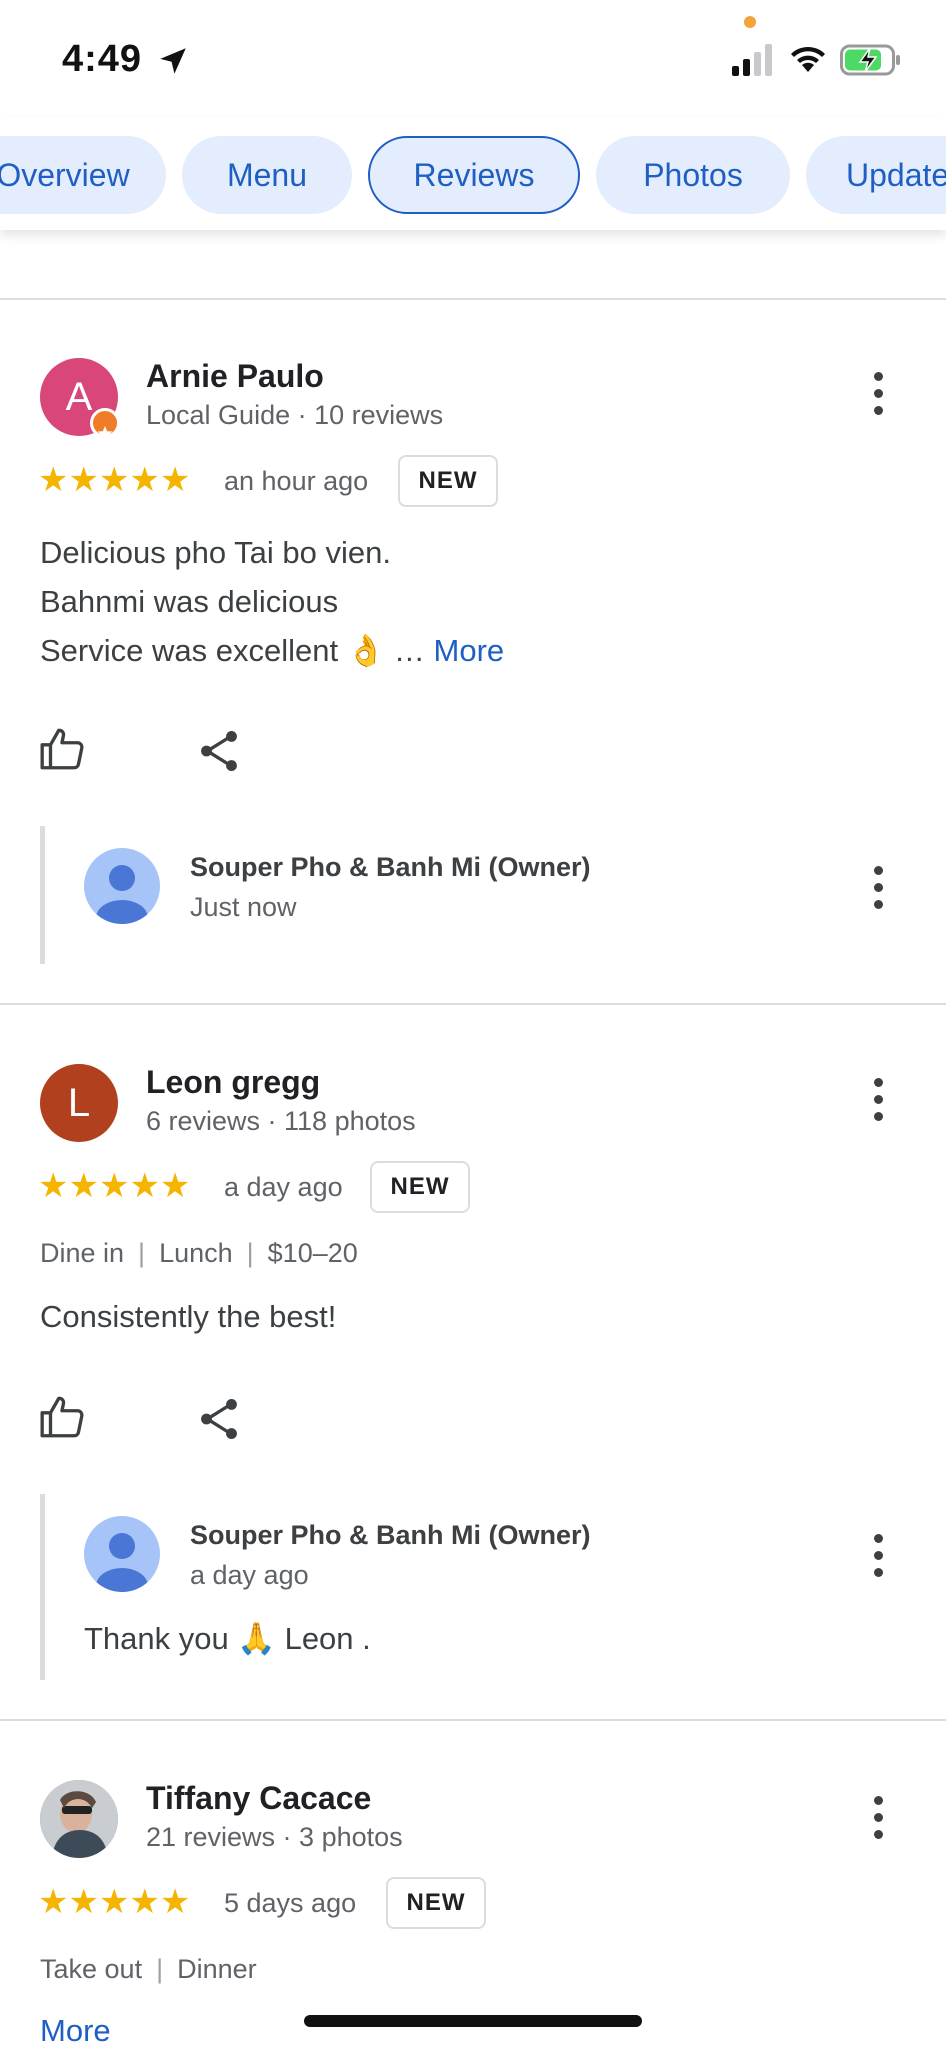  What do you see at coordinates (196, 1253) in the screenshot?
I see `tag-lunch: Lunch` at bounding box center [196, 1253].